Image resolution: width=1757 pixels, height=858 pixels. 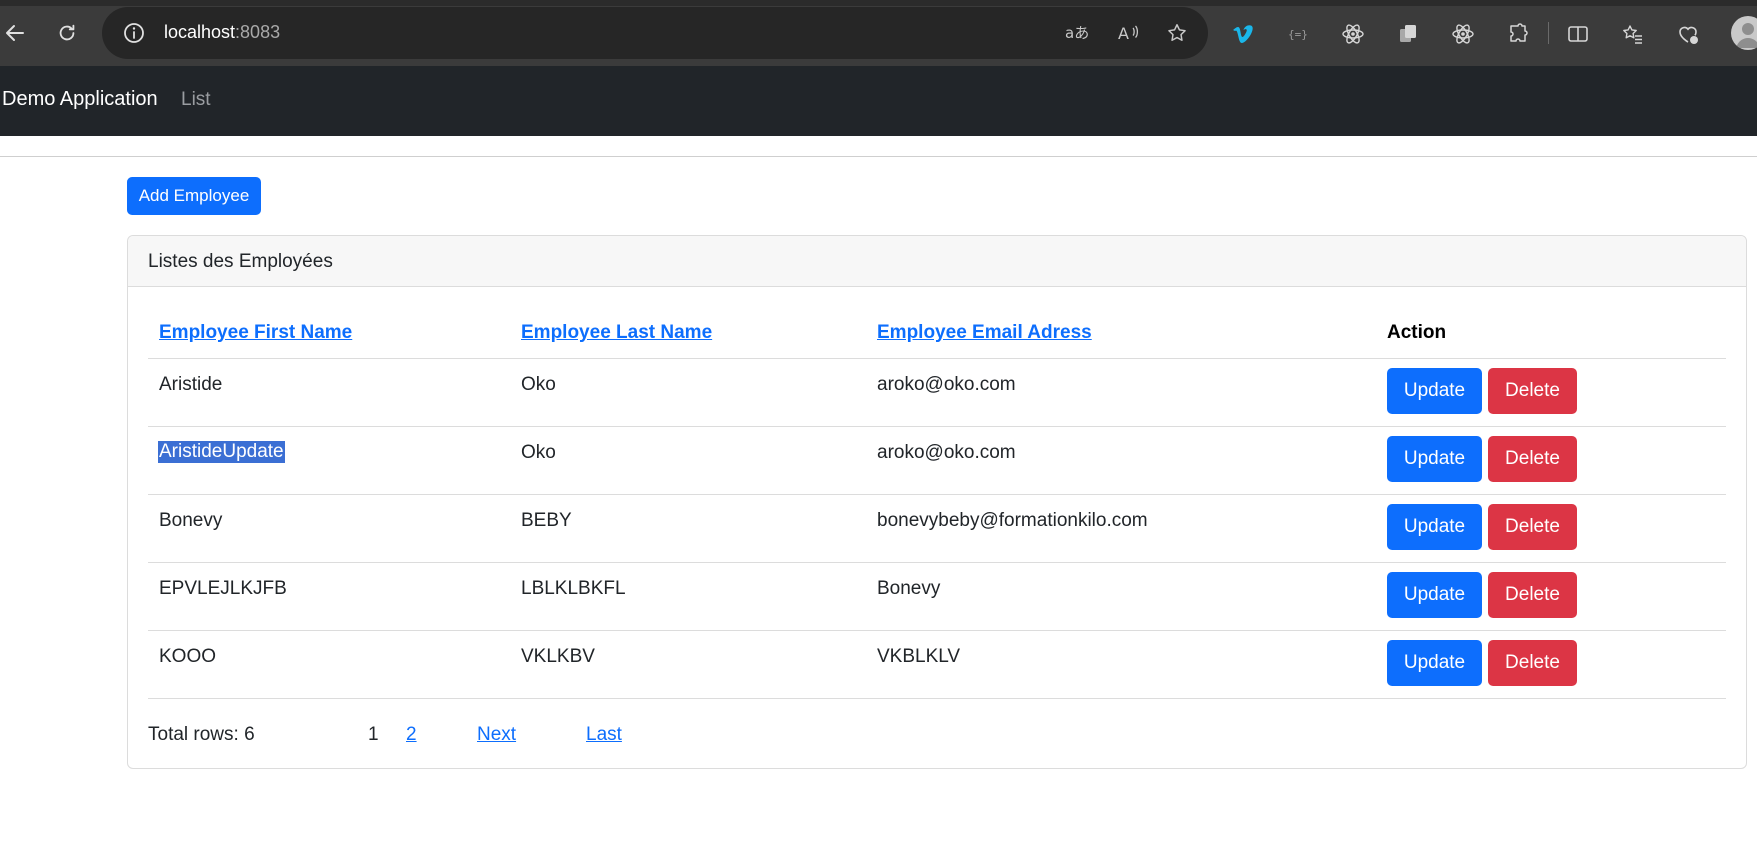 I want to click on divider, so click(x=878, y=156).